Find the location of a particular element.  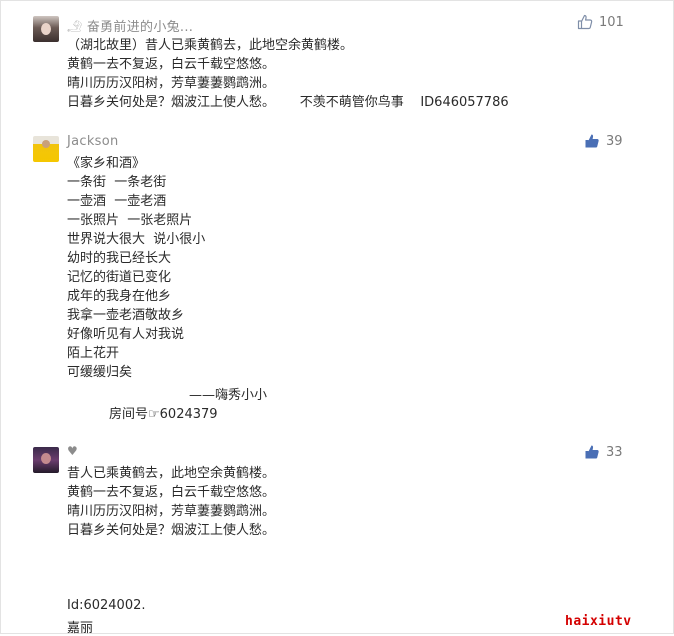

thumbs-up-outline-icon is located at coordinates (585, 22).